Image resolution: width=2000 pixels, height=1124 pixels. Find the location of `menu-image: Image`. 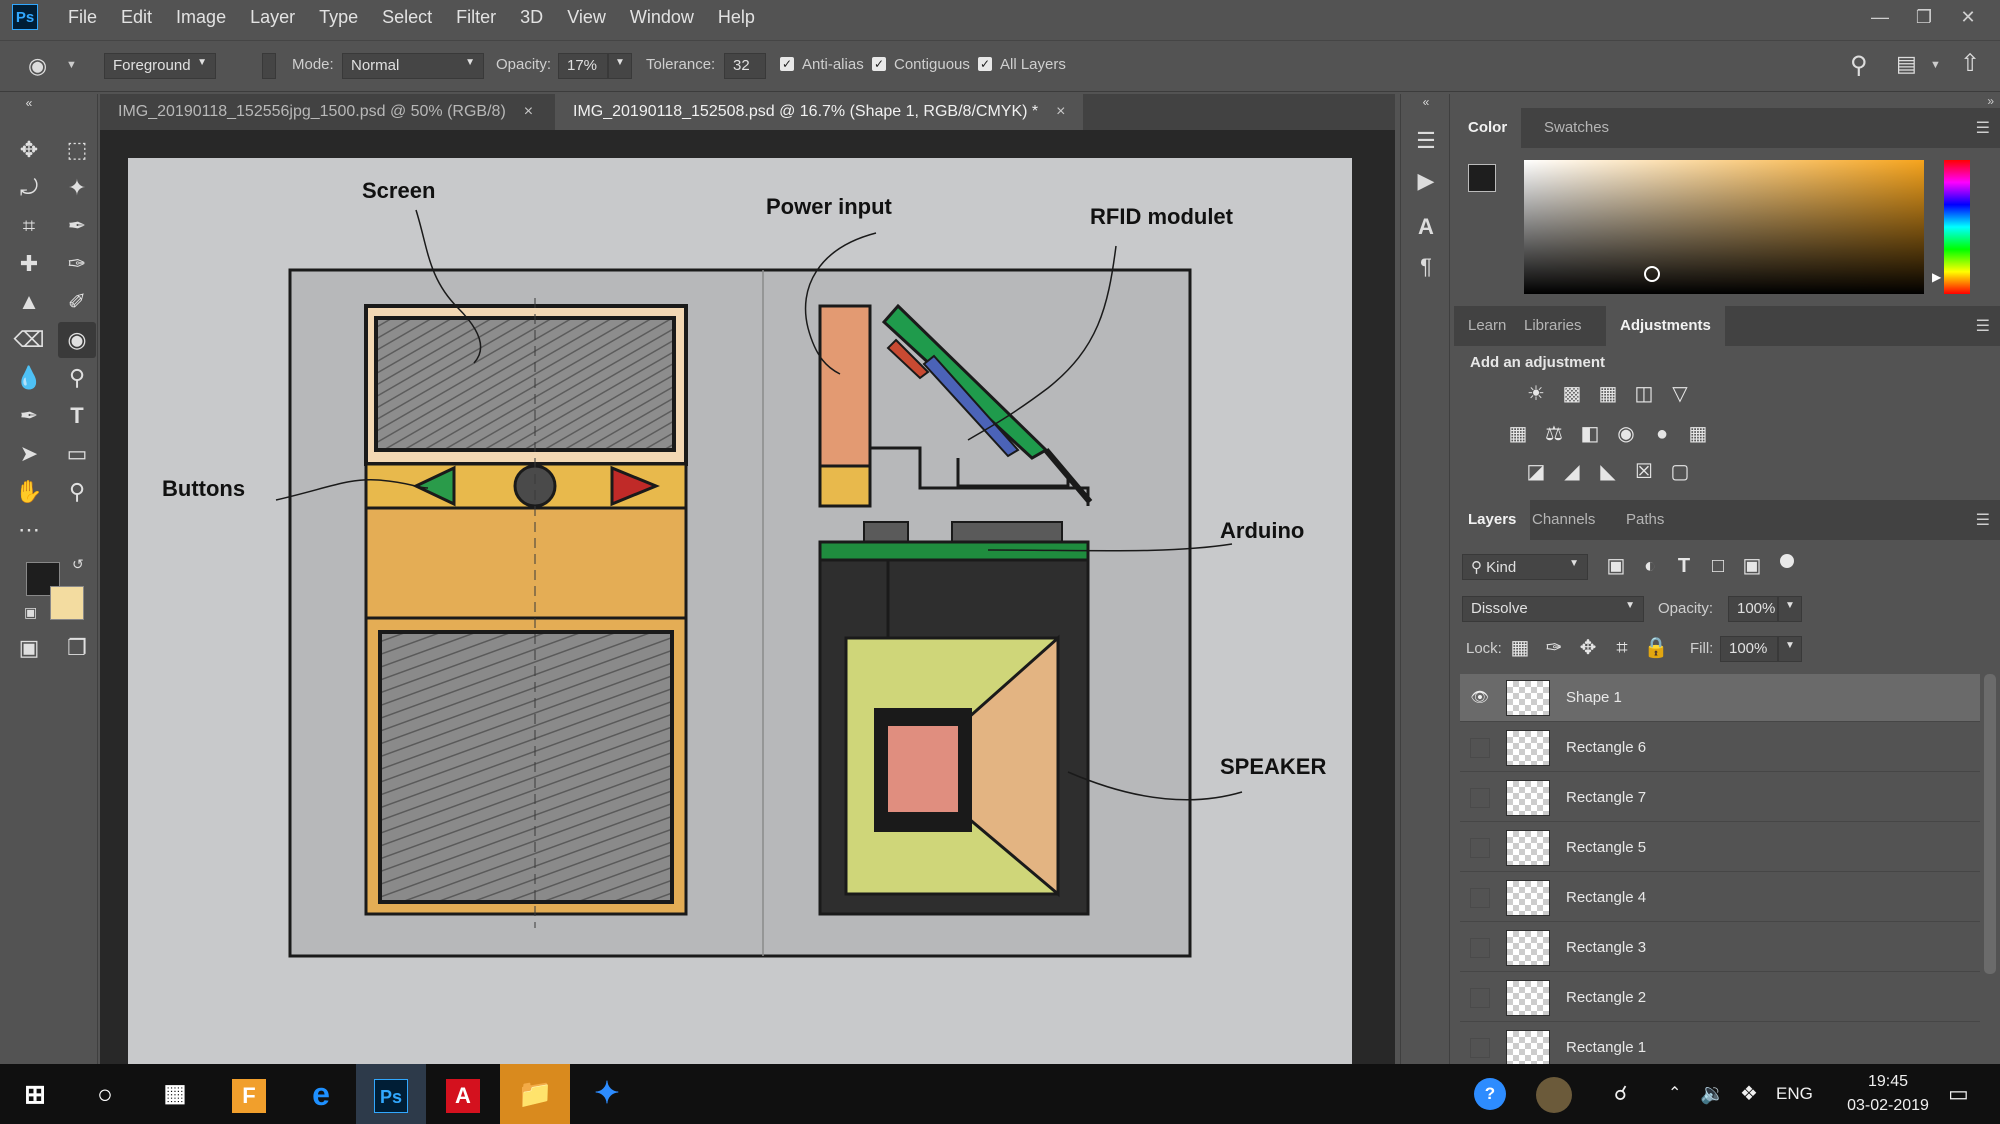

menu-image: Image is located at coordinates (201, 17).